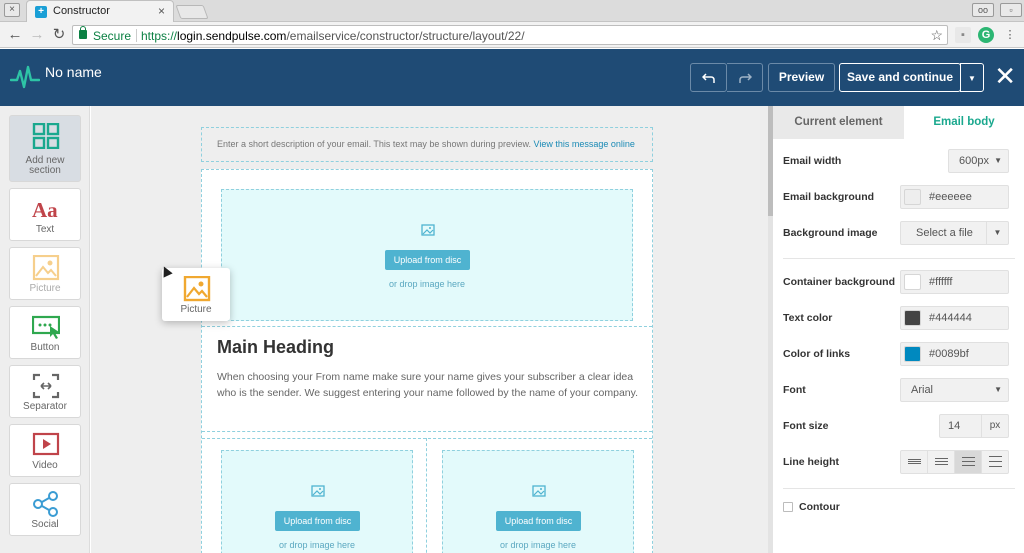 The height and width of the screenshot is (553, 1024). Describe the element at coordinates (808, 318) in the screenshot. I see `text-color-label: Text color` at that location.